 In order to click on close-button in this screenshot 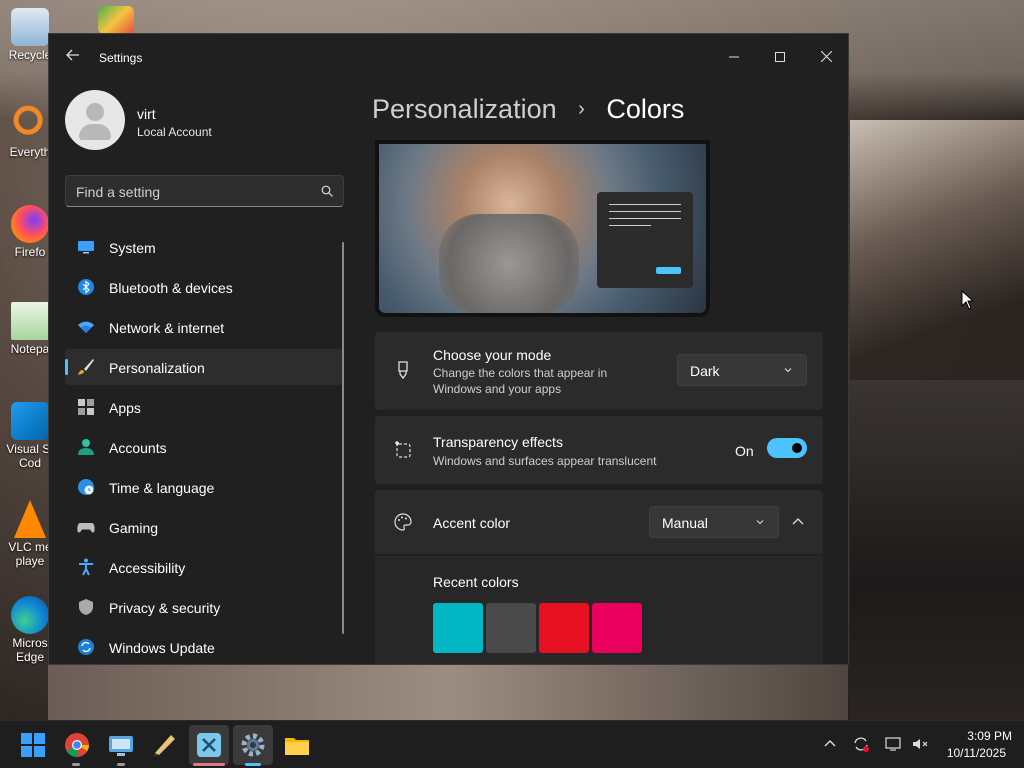, I will do `click(825, 57)`.